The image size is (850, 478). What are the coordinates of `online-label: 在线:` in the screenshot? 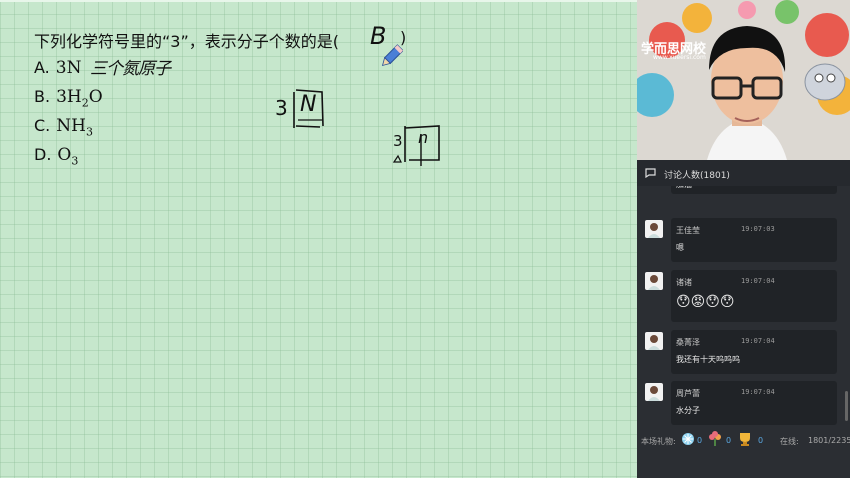 It's located at (789, 441).